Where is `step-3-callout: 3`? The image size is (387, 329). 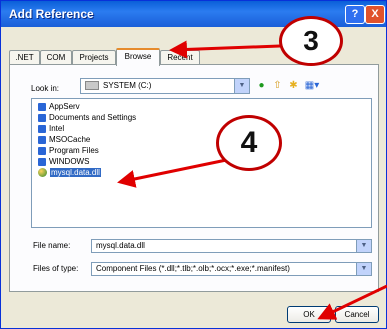 step-3-callout: 3 is located at coordinates (311, 41).